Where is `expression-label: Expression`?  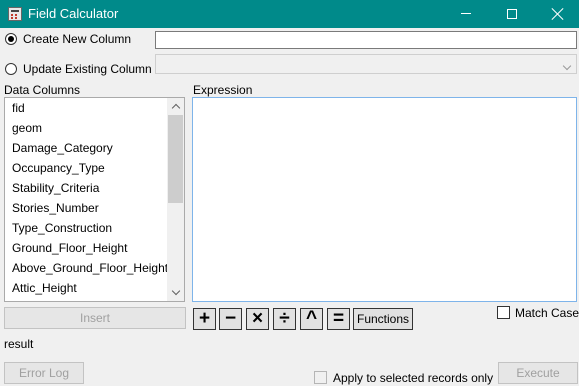 expression-label: Expression is located at coordinates (223, 90).